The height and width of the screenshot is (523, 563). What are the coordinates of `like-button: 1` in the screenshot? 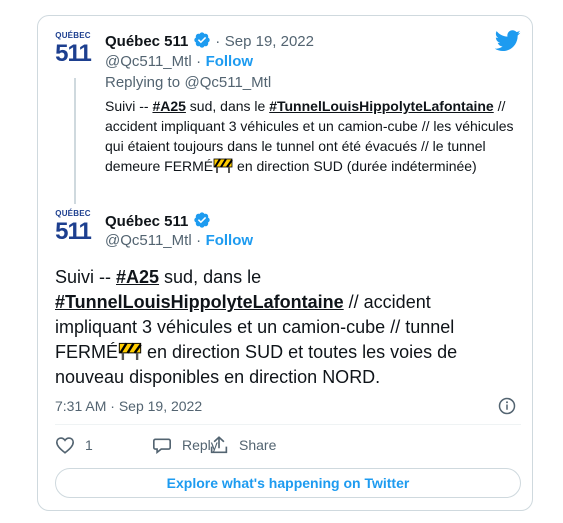 It's located at (74, 445).